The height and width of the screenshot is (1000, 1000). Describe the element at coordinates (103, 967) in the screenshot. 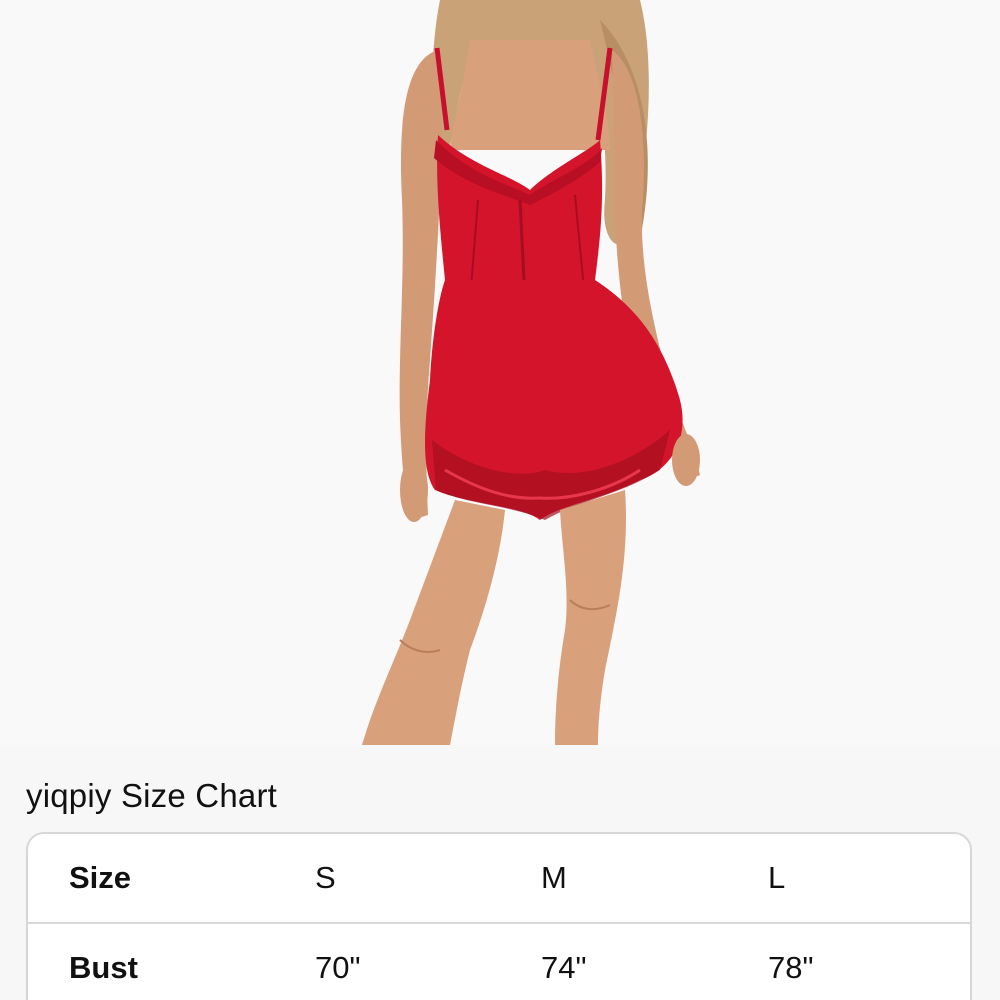

I see `bust-row-label: Bust` at that location.